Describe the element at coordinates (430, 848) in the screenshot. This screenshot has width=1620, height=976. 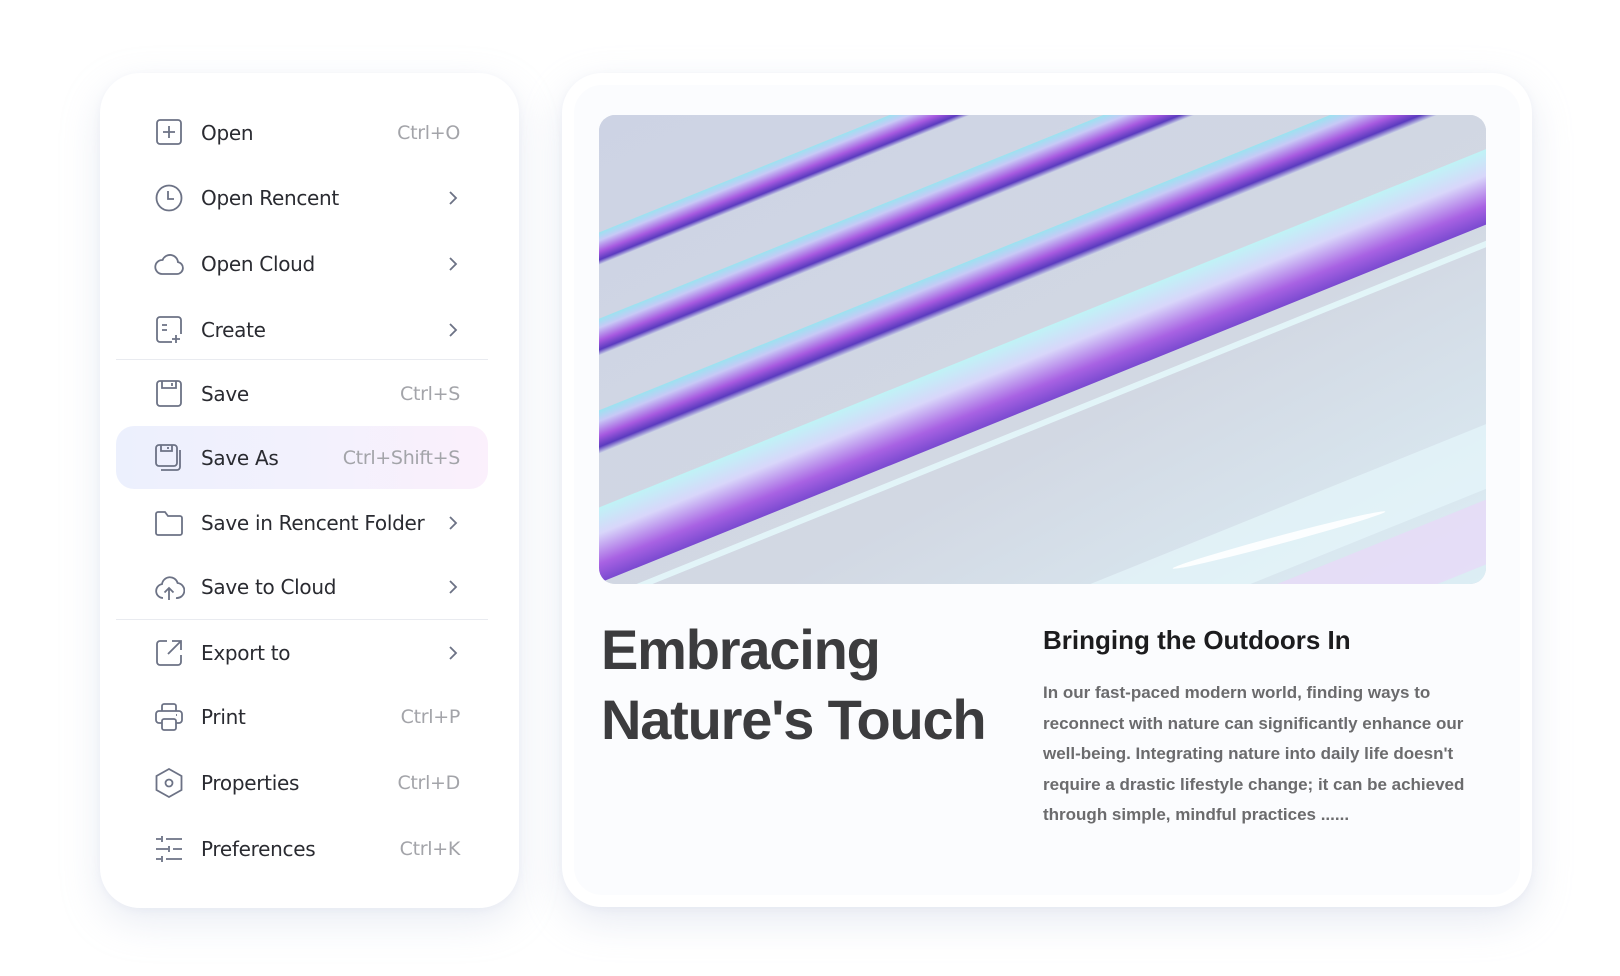
I see `shortcut-label: Ctrl+K` at that location.